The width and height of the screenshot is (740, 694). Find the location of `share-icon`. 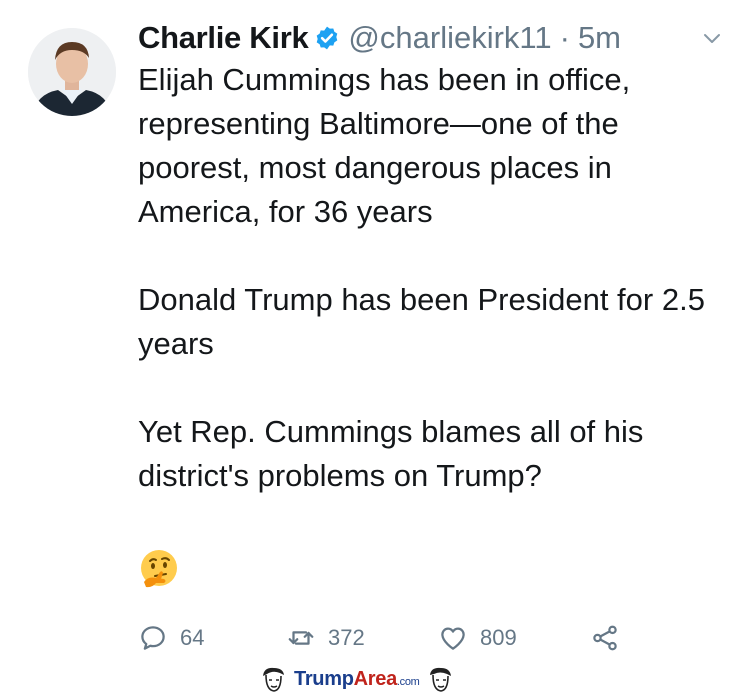

share-icon is located at coordinates (605, 638).